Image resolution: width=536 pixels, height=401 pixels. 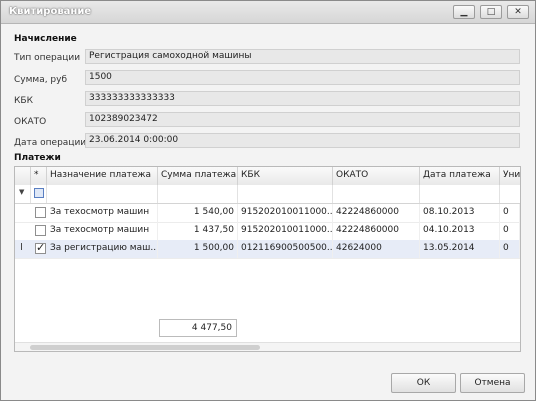 What do you see at coordinates (198, 194) in the screenshot?
I see `filter-amount` at bounding box center [198, 194].